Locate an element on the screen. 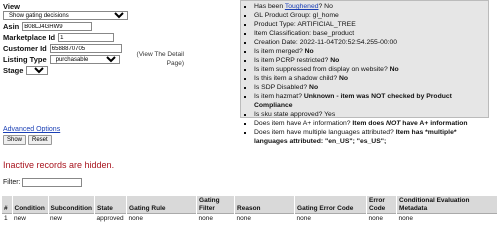 This screenshot has height=240, width=500. info-toughened: Has been Toughened? No is located at coordinates (369, 6).